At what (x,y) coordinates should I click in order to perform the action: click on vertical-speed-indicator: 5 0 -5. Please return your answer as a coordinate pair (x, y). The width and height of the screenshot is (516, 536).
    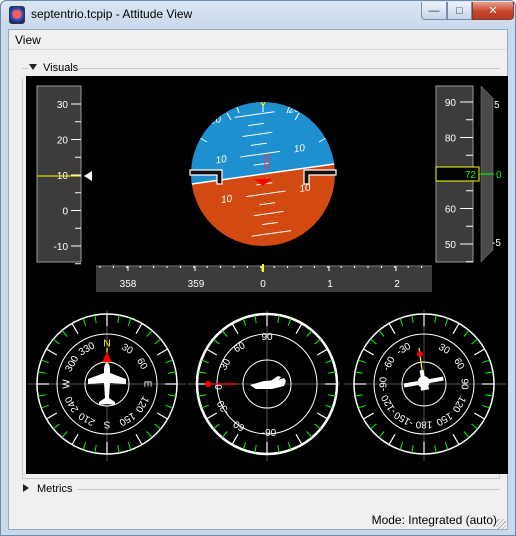
    Looking at the image, I should click on (490, 174).